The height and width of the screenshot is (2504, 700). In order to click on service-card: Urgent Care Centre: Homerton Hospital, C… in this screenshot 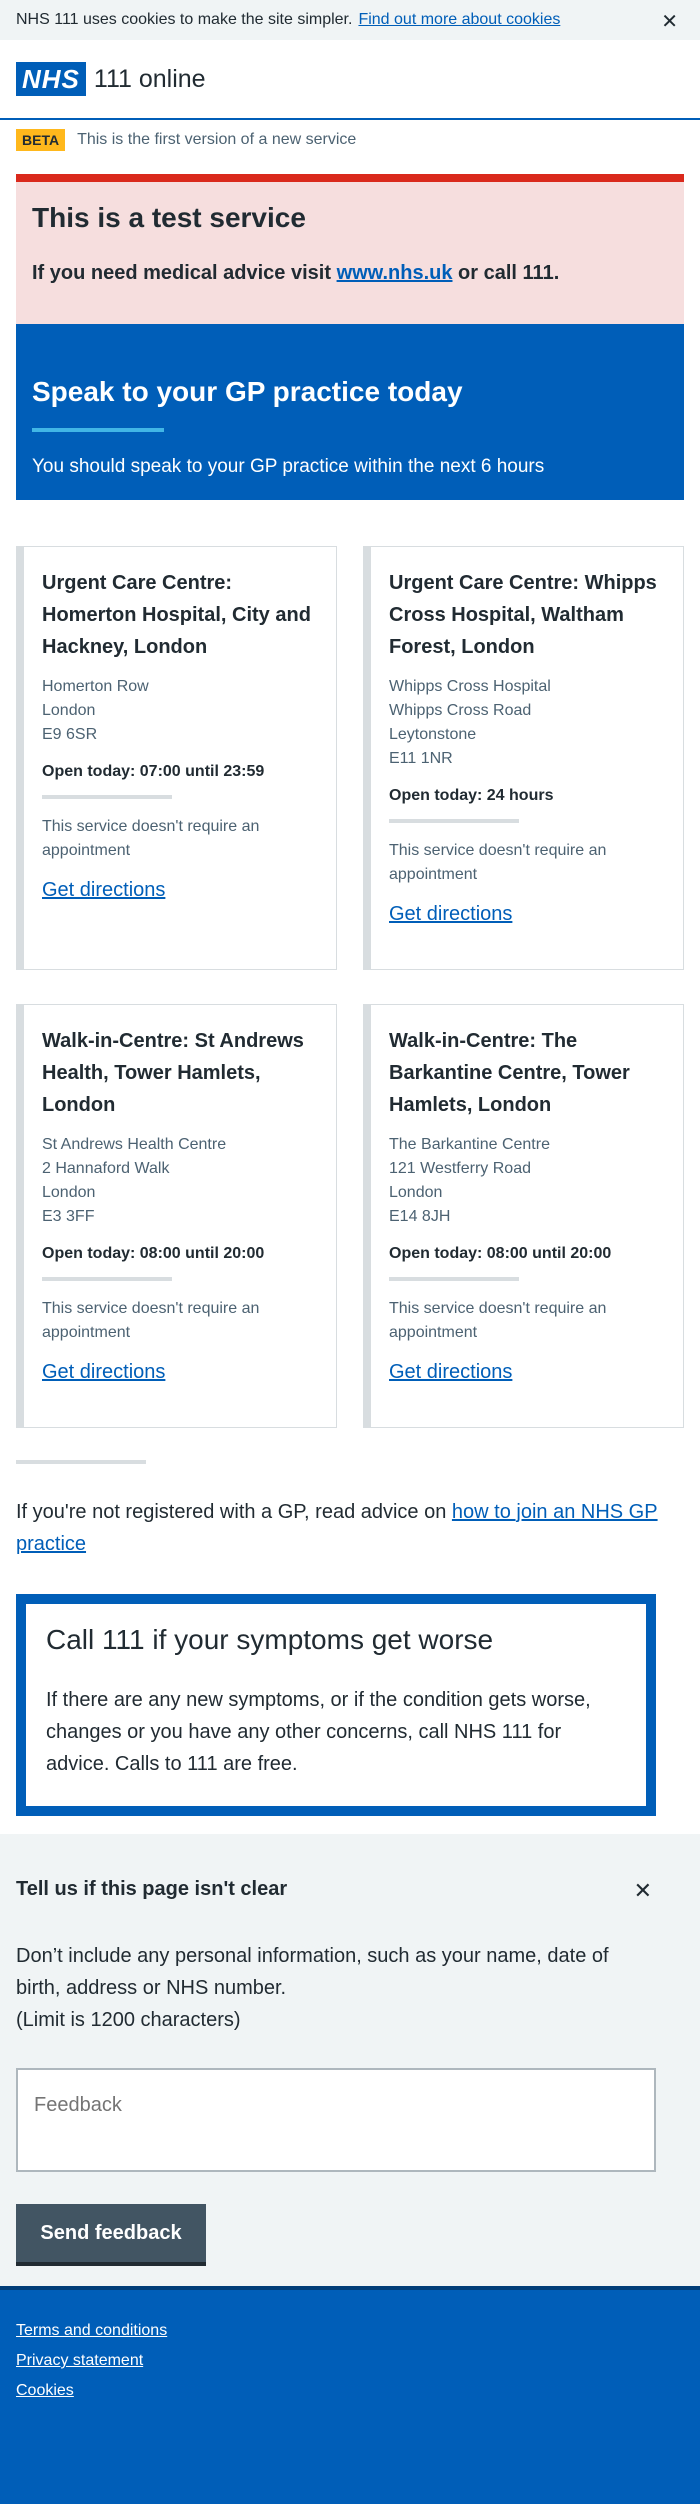, I will do `click(176, 758)`.